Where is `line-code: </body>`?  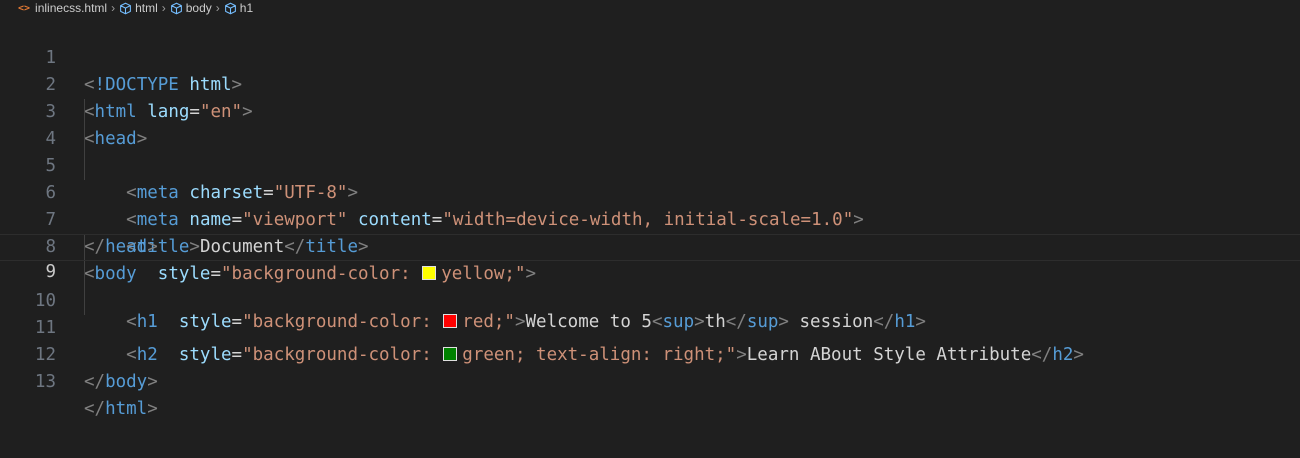
line-code: </body> is located at coordinates (121, 382).